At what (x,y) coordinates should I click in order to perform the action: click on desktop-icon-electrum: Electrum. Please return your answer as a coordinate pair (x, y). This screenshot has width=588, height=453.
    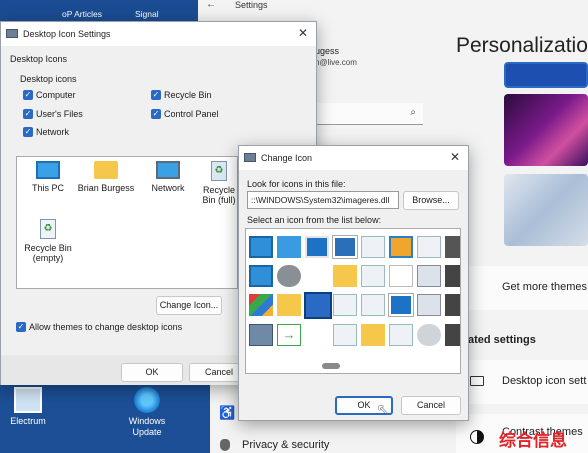
    Looking at the image, I should click on (29, 407).